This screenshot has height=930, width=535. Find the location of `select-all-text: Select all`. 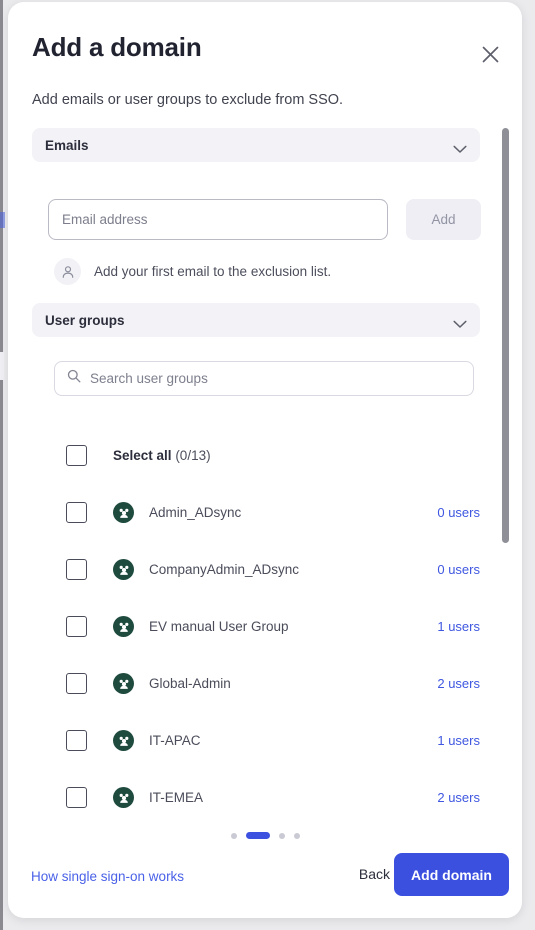

select-all-text: Select all is located at coordinates (142, 455).